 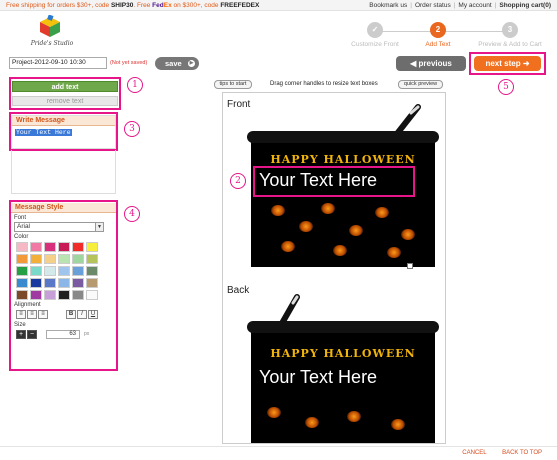 What do you see at coordinates (59, 227) in the screenshot?
I see `font-select: Arial ▼` at bounding box center [59, 227].